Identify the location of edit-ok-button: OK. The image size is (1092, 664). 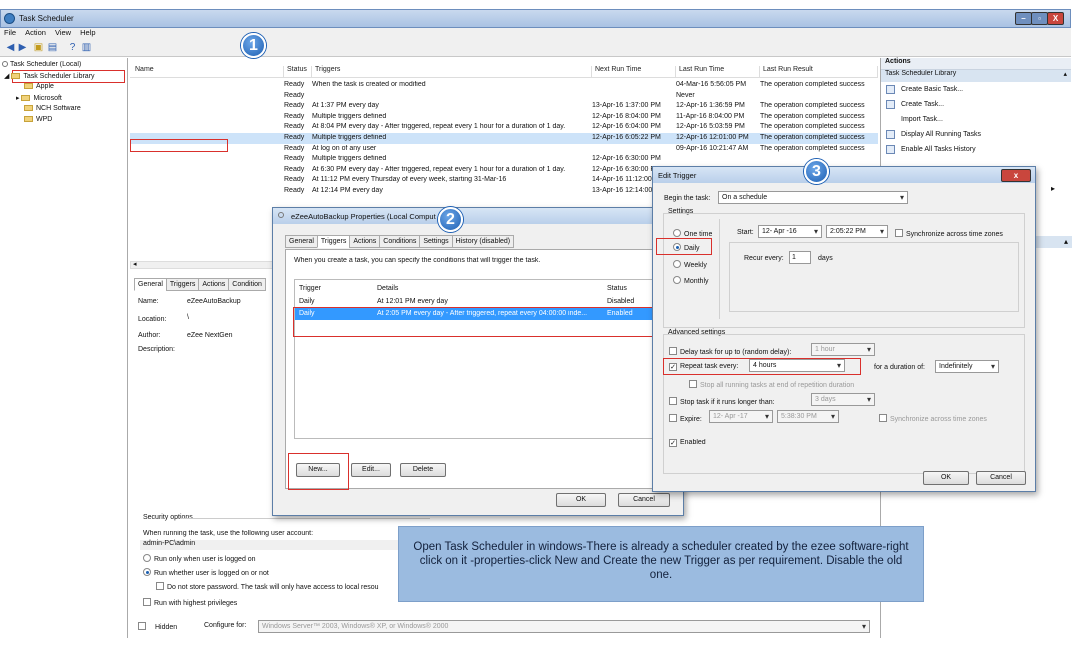
(946, 478).